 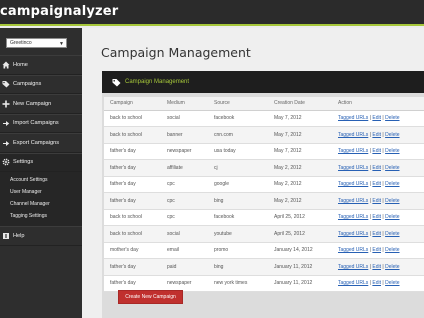 I want to click on cell-medium: affiliate, so click(x=184, y=168).